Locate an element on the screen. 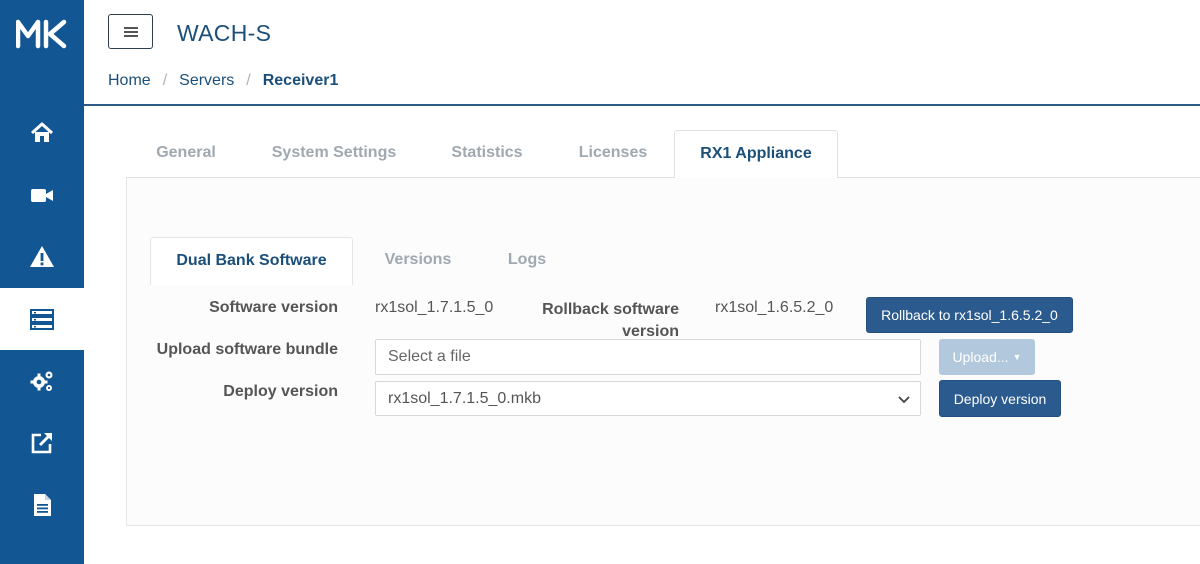 The image size is (1200, 564). breadcrumb-home: Home is located at coordinates (129, 81).